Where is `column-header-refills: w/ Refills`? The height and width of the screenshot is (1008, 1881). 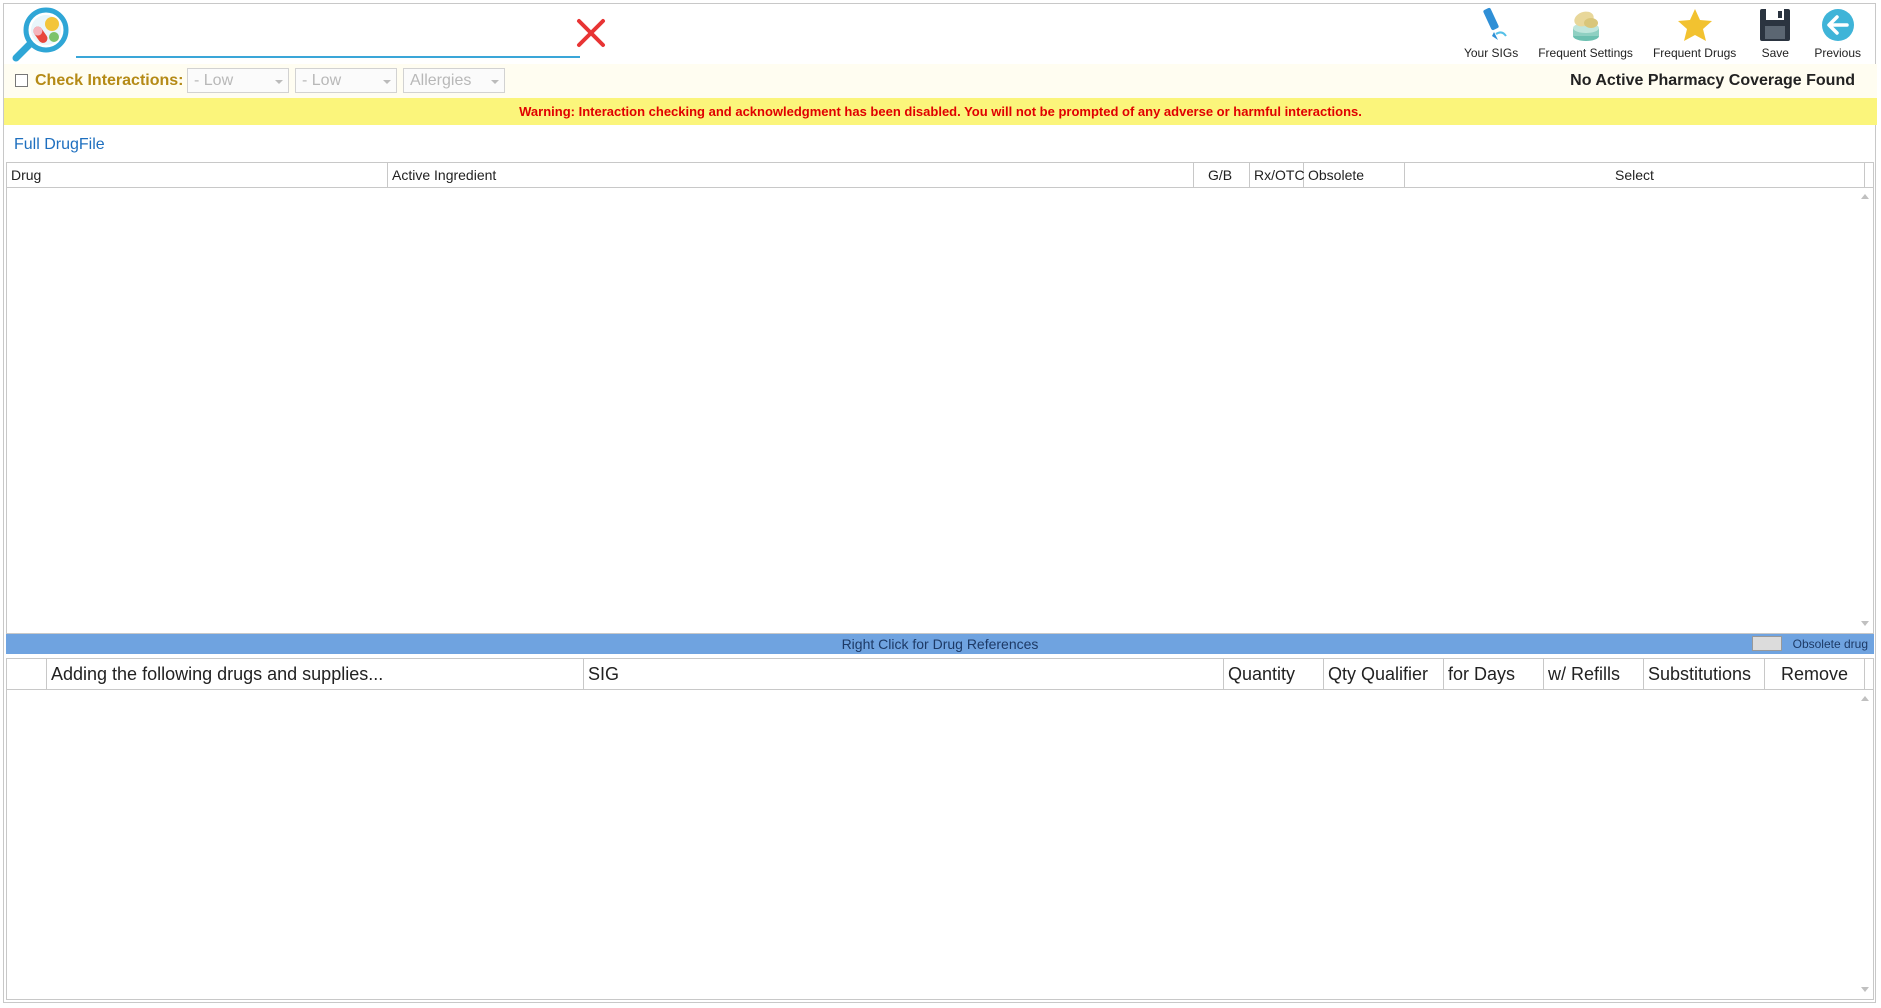 column-header-refills: w/ Refills is located at coordinates (1594, 674).